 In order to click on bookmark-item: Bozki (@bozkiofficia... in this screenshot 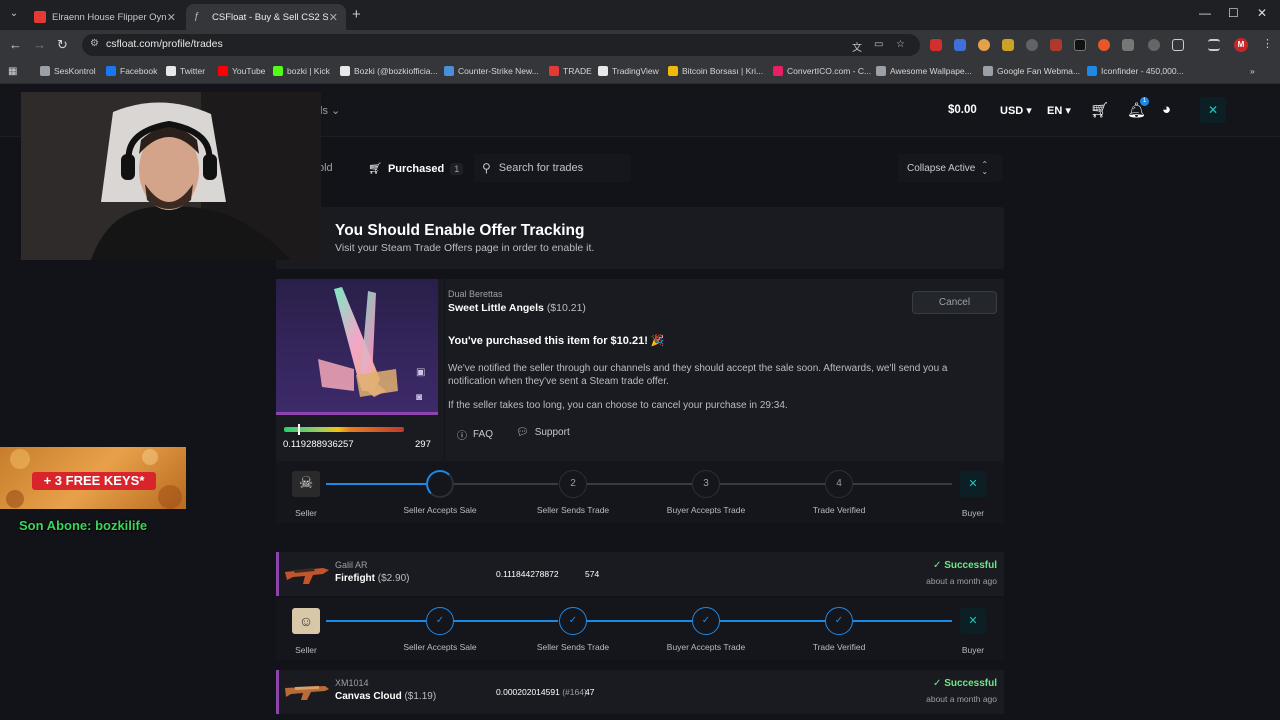, I will do `click(389, 71)`.